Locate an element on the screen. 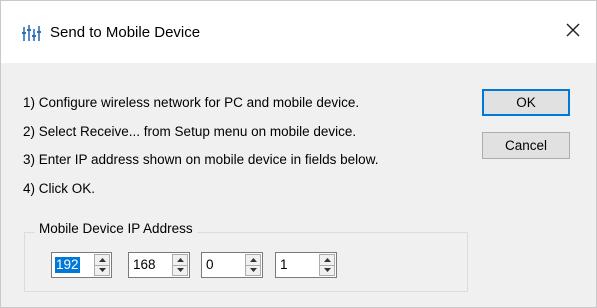 The height and width of the screenshot is (308, 597). ip-octet-2-value: 168 is located at coordinates (144, 265).